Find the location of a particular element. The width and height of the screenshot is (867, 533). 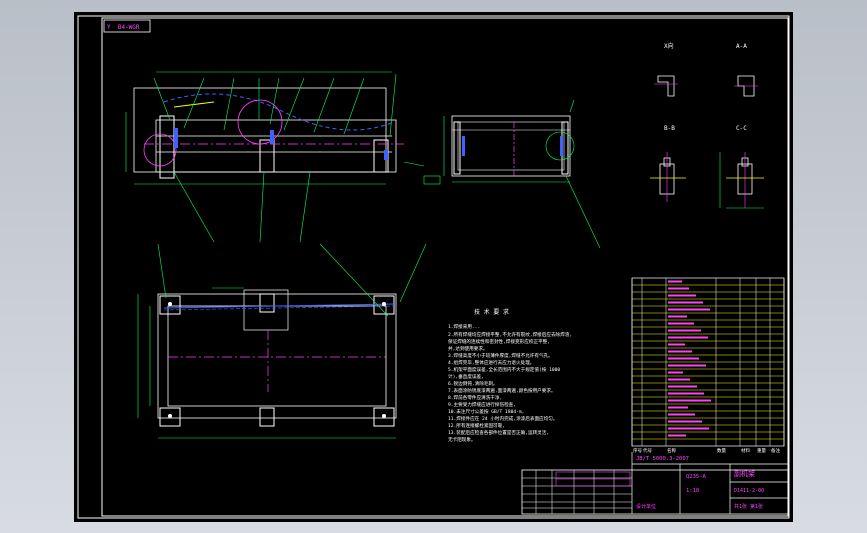

bom-header-cell: 重量 is located at coordinates (761, 450).